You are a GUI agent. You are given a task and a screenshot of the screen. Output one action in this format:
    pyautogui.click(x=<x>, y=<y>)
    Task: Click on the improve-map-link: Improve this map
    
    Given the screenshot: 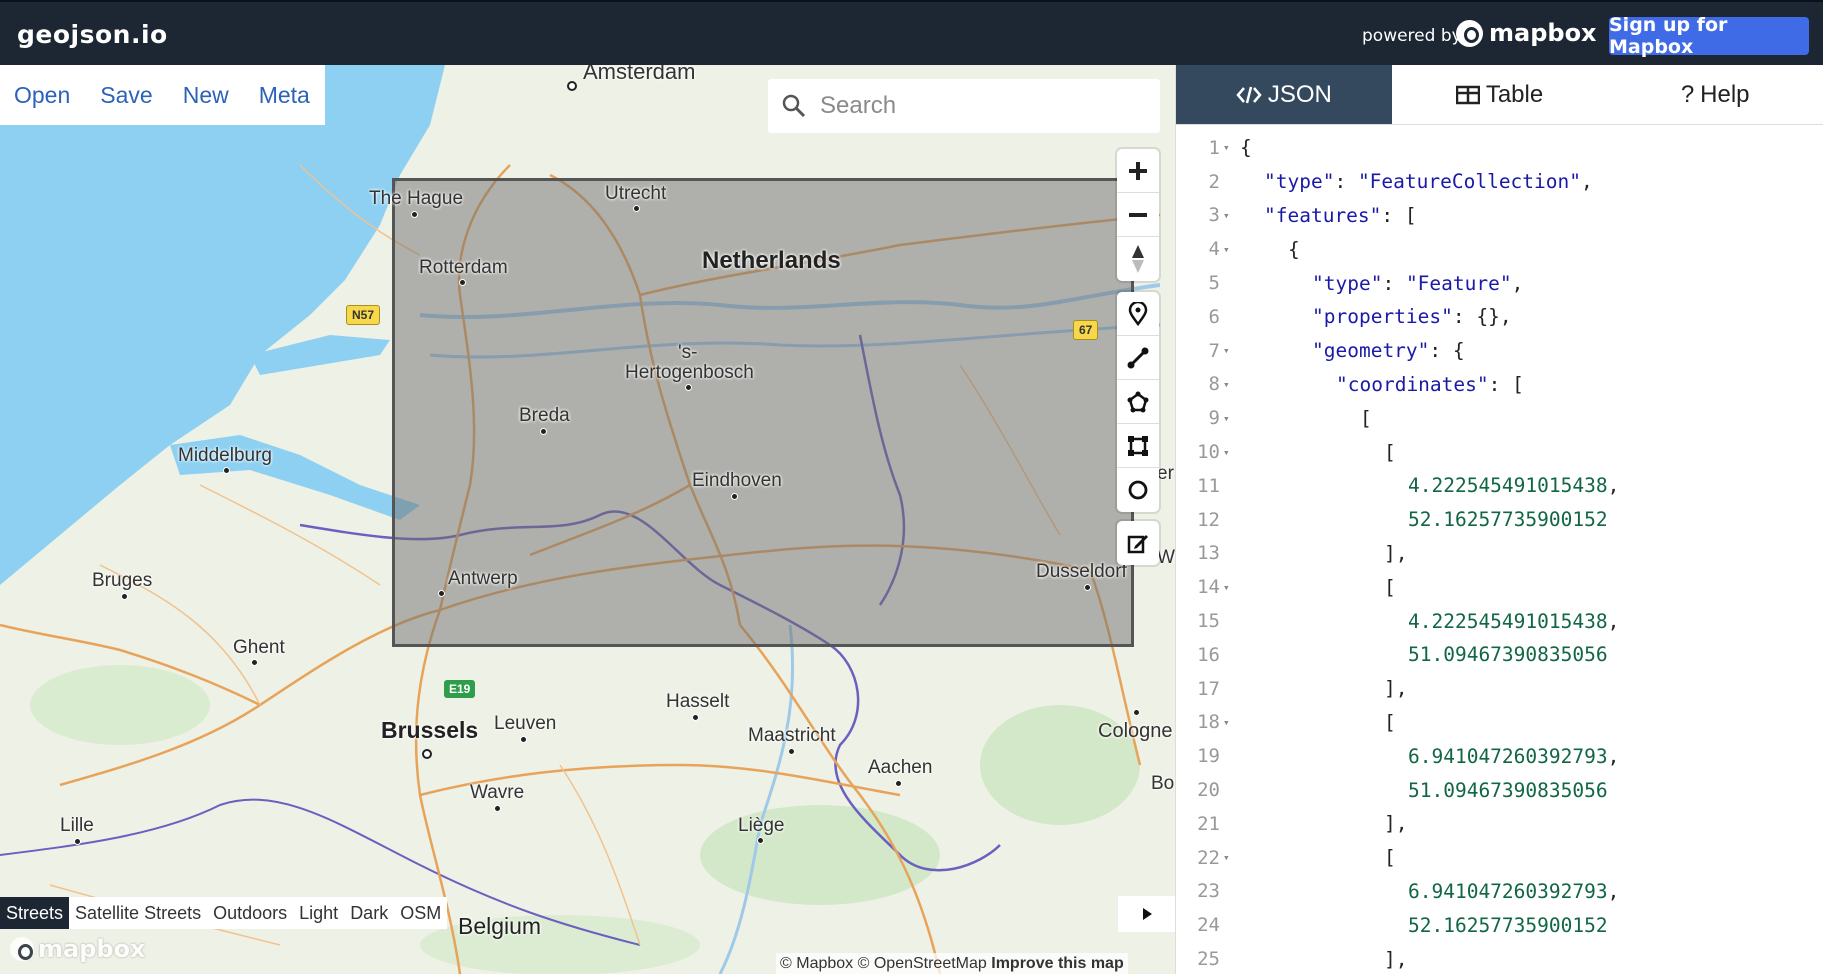 What is the action you would take?
    pyautogui.click(x=1057, y=963)
    